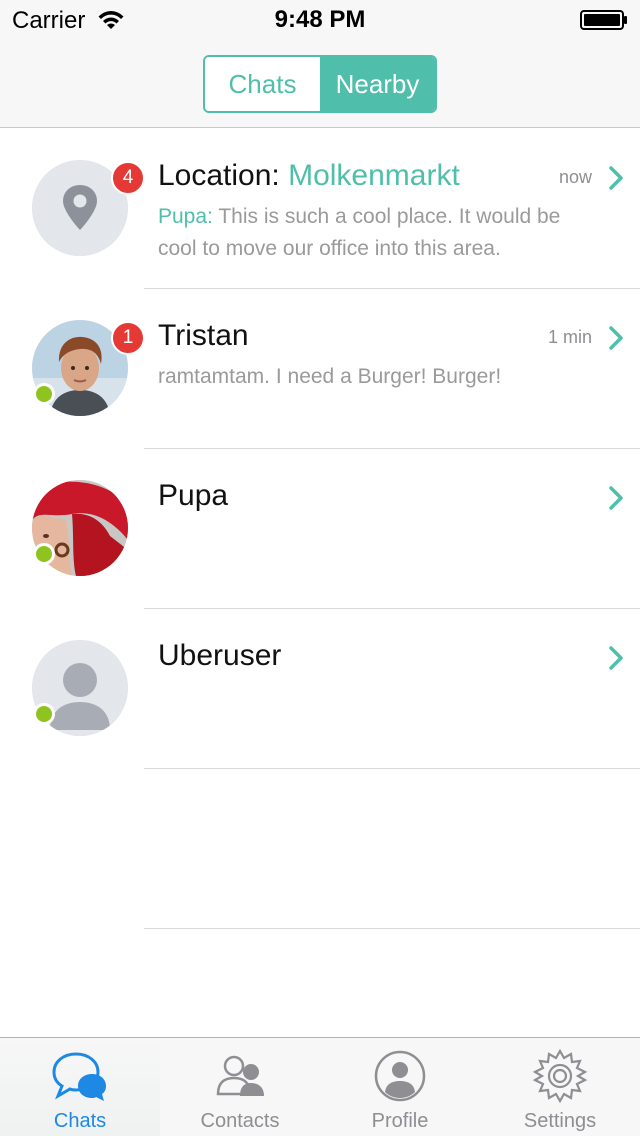  Describe the element at coordinates (128, 338) in the screenshot. I see `unread-badge: 1` at that location.